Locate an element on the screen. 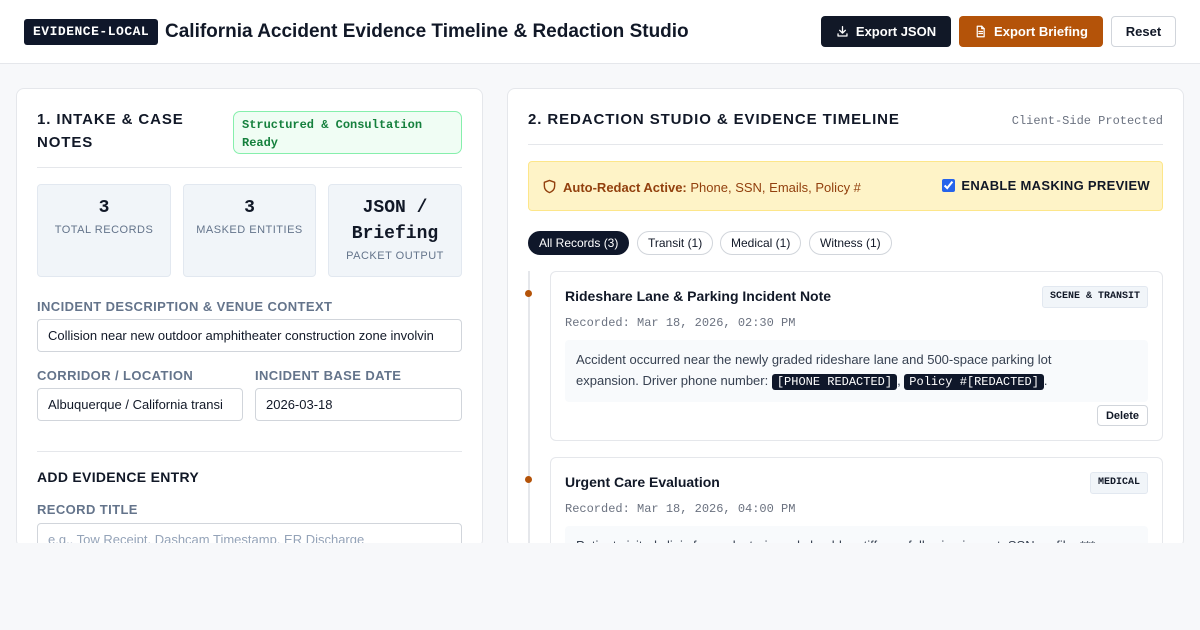  stat-label: PACKET OUTPUT is located at coordinates (395, 256).